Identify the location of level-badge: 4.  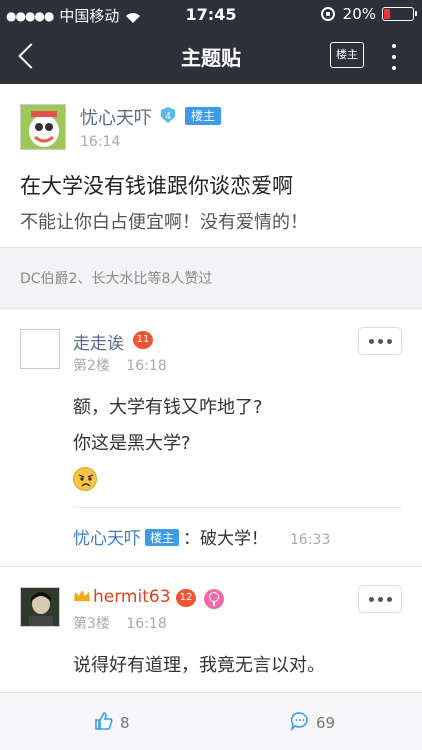
(168, 115).